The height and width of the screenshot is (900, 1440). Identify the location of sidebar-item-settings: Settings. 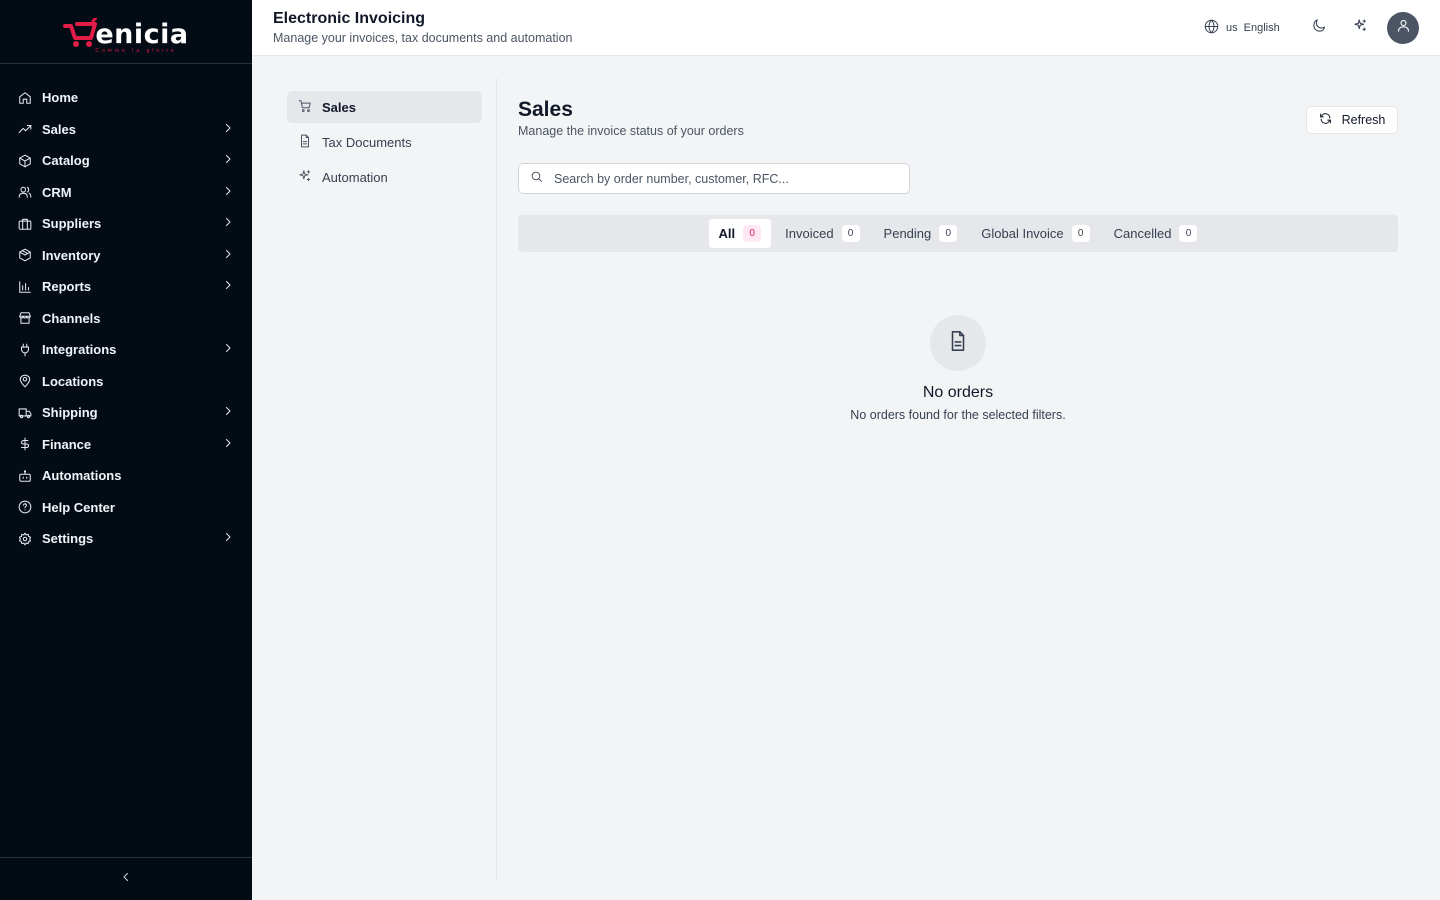
(126, 539).